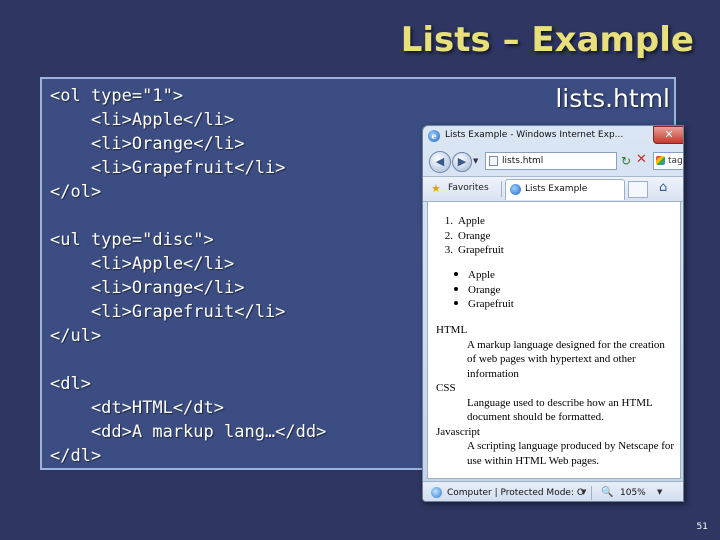 The height and width of the screenshot is (540, 720). What do you see at coordinates (440, 162) in the screenshot?
I see `back-button: ◀` at bounding box center [440, 162].